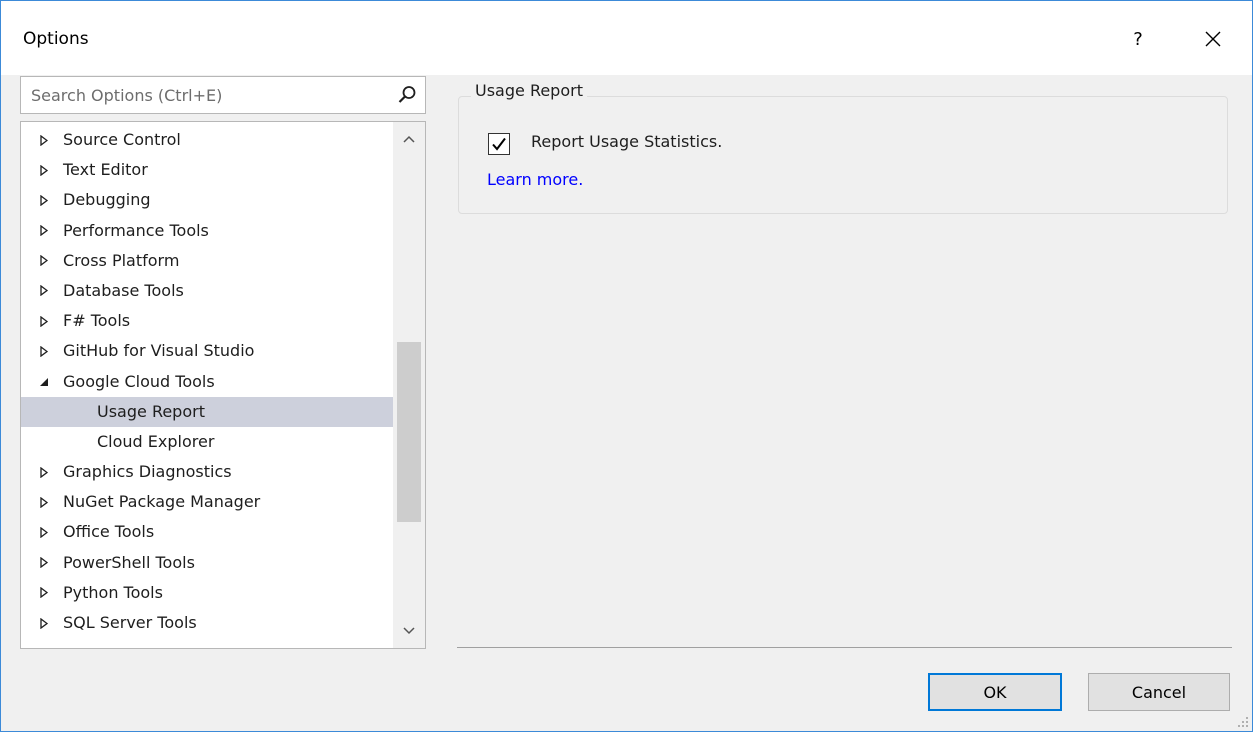  Describe the element at coordinates (207, 200) in the screenshot. I see `tree-item: Debugging` at that location.